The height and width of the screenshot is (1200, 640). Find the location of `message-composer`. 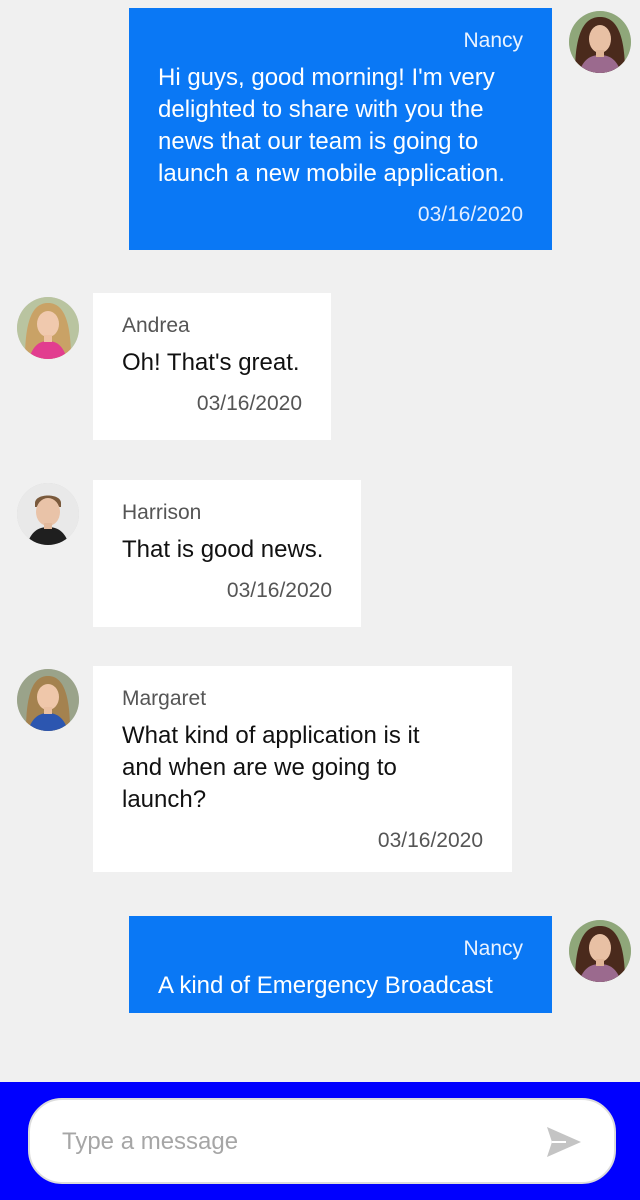

message-composer is located at coordinates (322, 1141).